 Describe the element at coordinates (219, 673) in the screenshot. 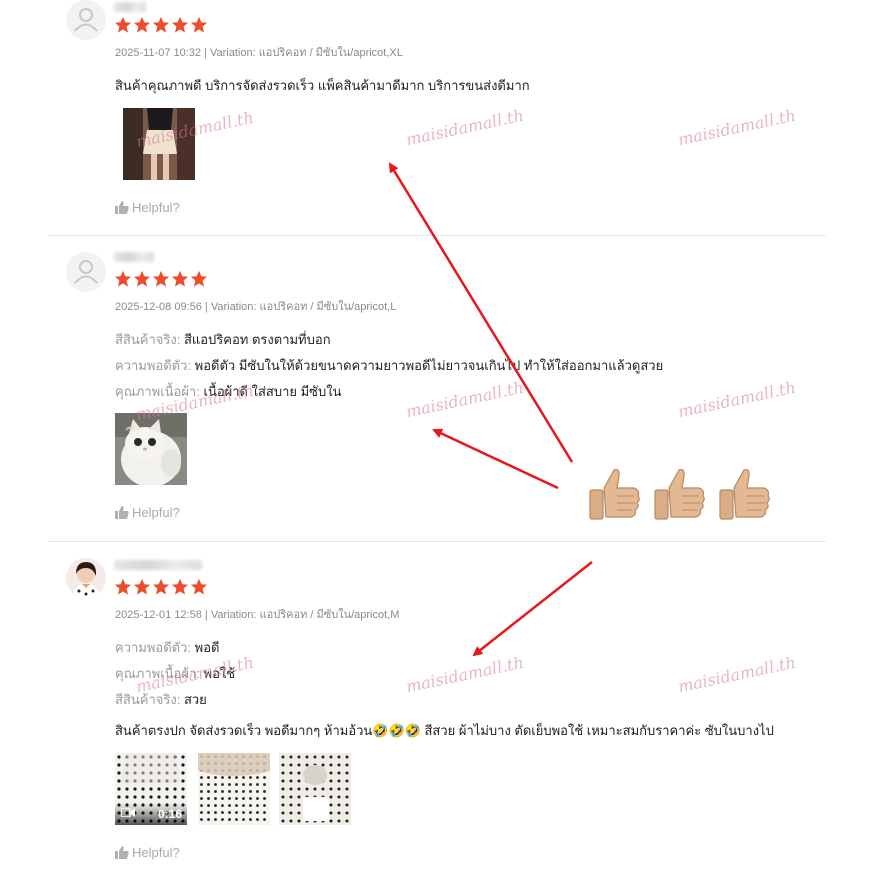

I see `attribute-value: พอใช้` at that location.